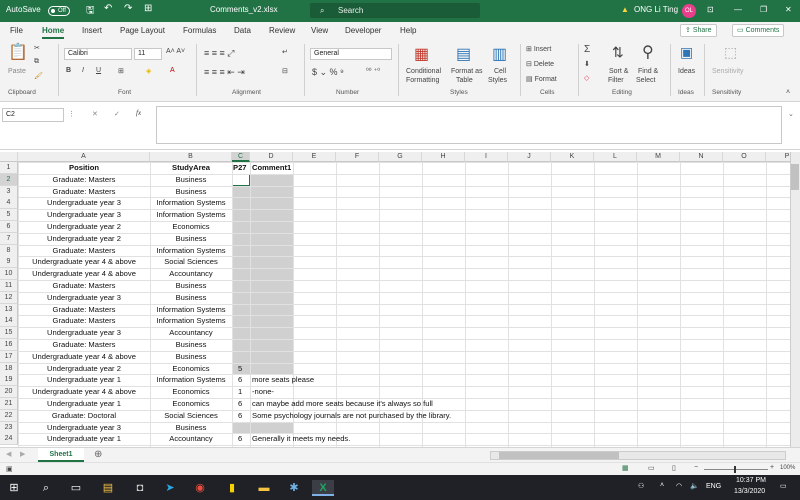  What do you see at coordinates (9, 415) in the screenshot?
I see `row-header: 22` at bounding box center [9, 415].